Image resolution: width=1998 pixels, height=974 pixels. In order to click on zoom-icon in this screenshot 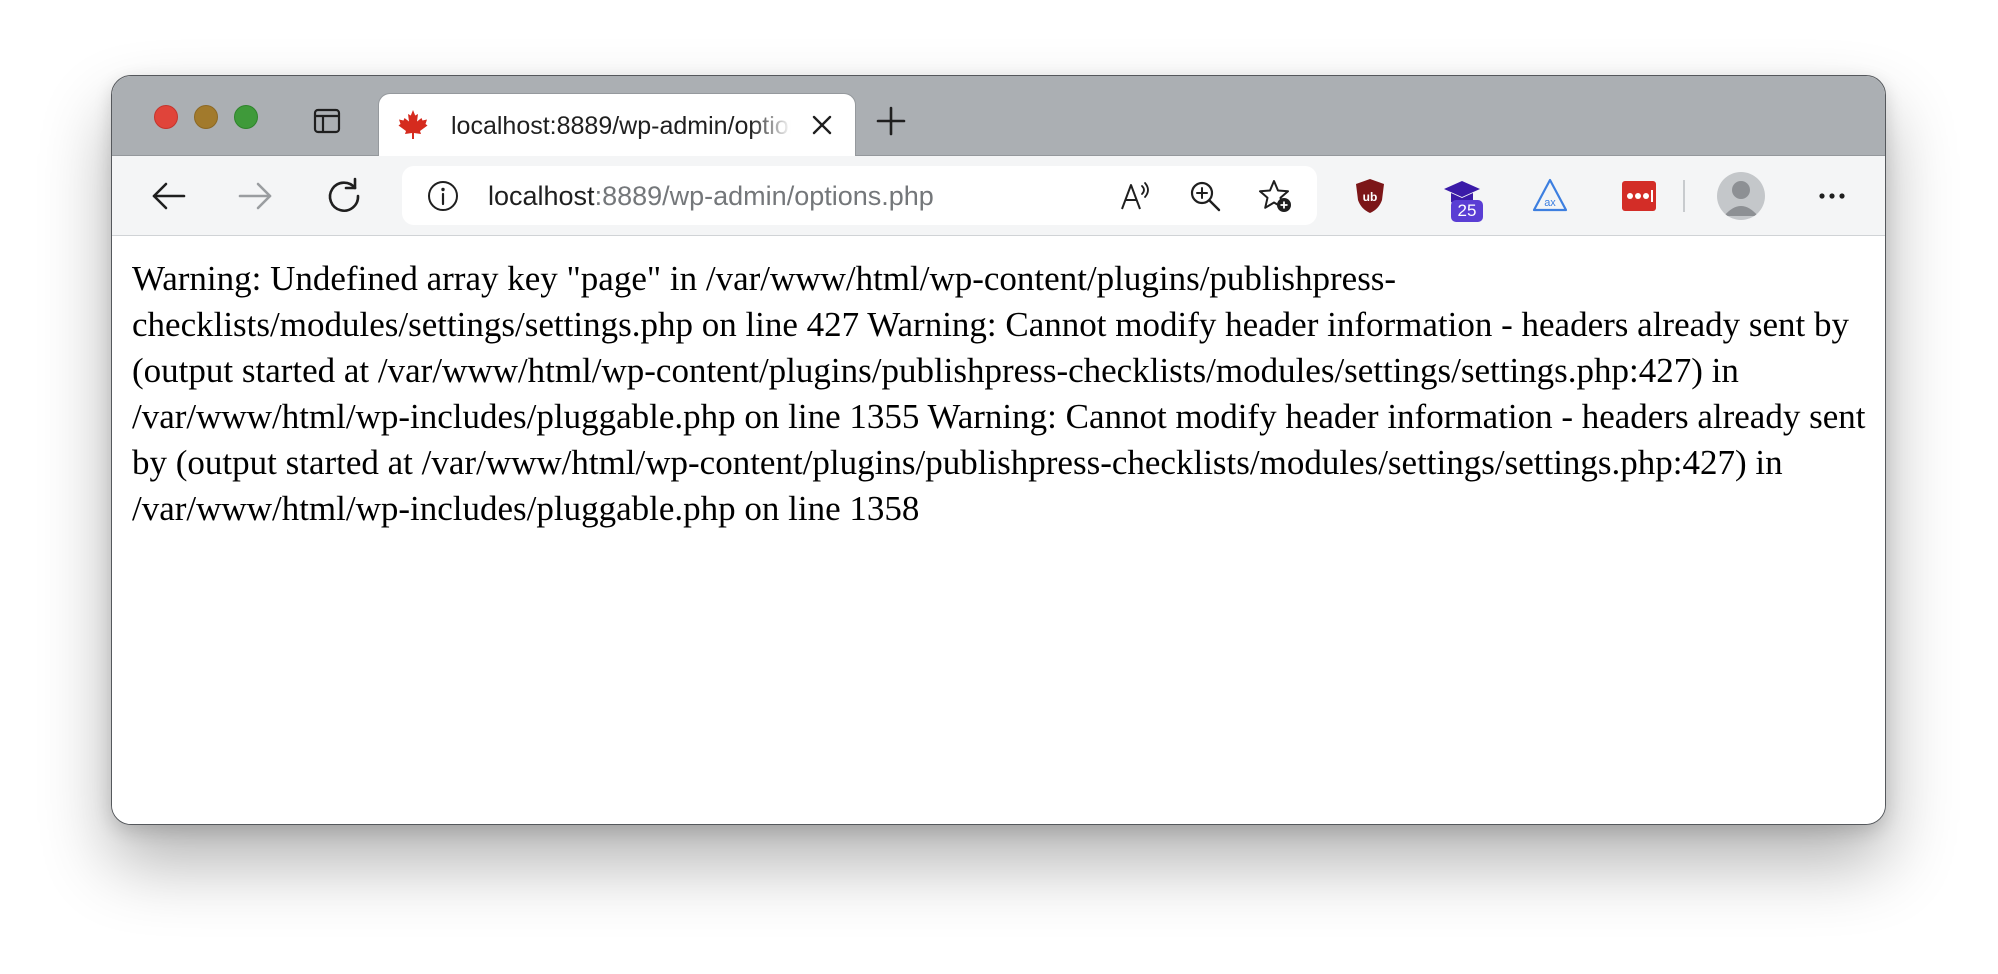, I will do `click(1205, 196)`.